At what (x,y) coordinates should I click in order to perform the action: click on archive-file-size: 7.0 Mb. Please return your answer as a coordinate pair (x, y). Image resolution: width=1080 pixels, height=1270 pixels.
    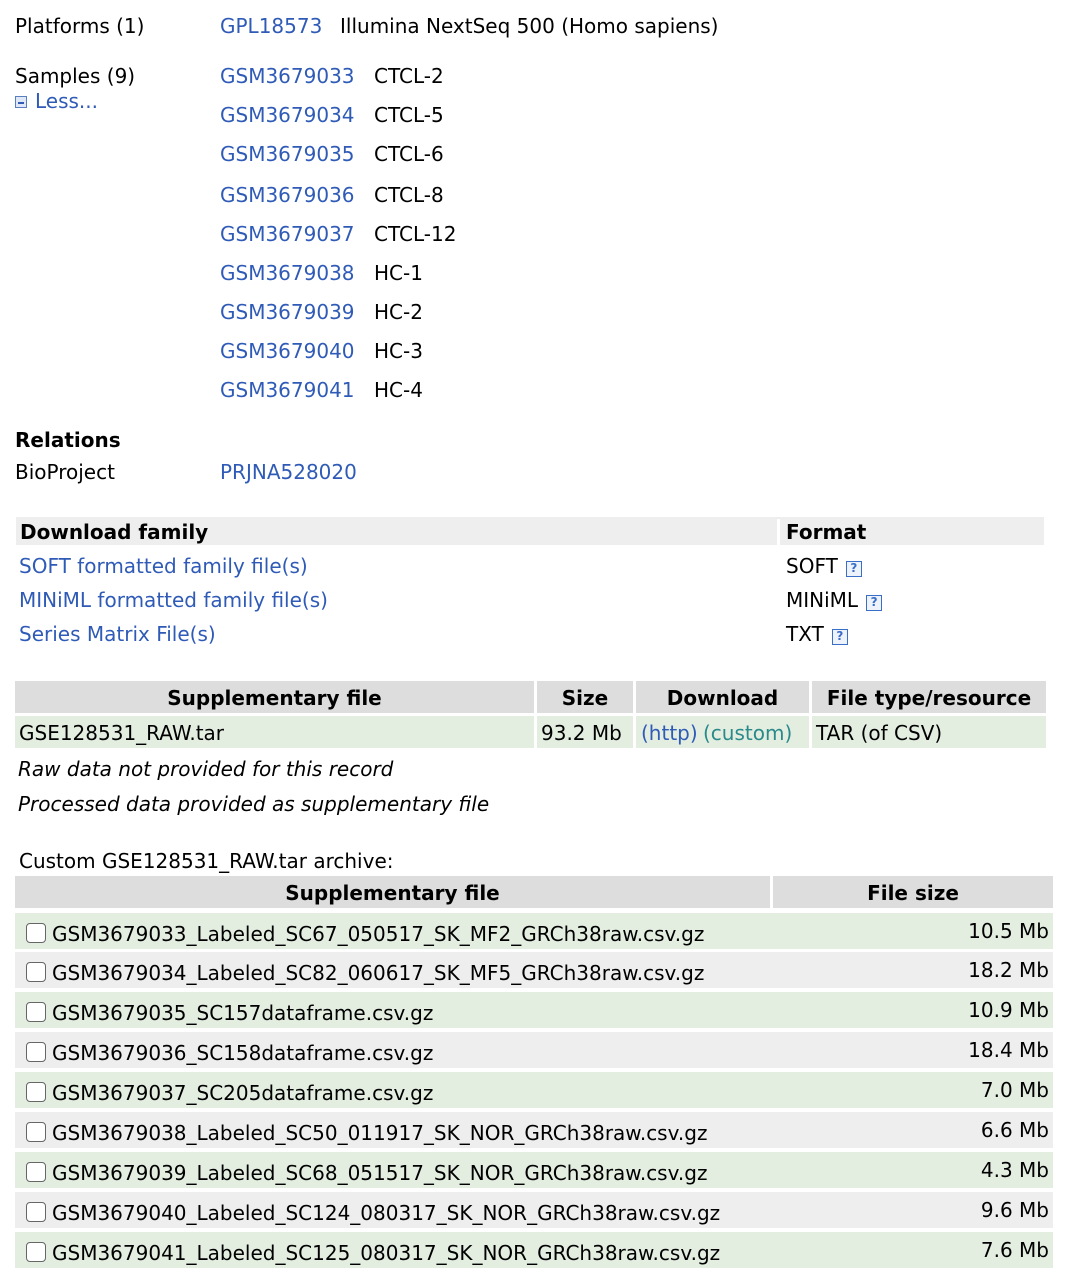
    Looking at the image, I should click on (1014, 1090).